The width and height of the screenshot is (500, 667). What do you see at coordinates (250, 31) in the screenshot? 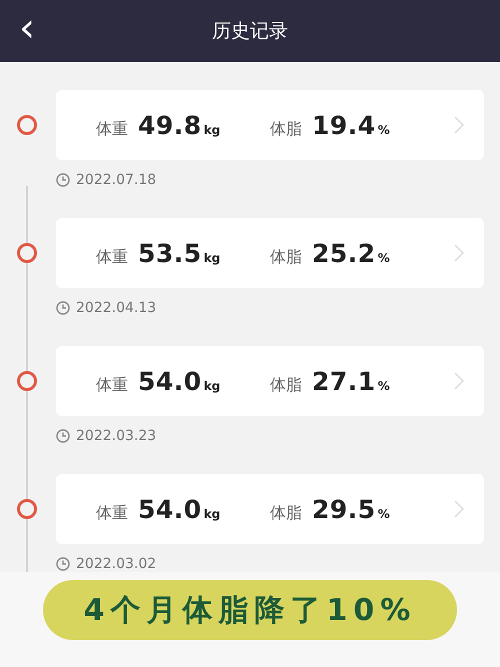
I see `page-title: 历史记录` at bounding box center [250, 31].